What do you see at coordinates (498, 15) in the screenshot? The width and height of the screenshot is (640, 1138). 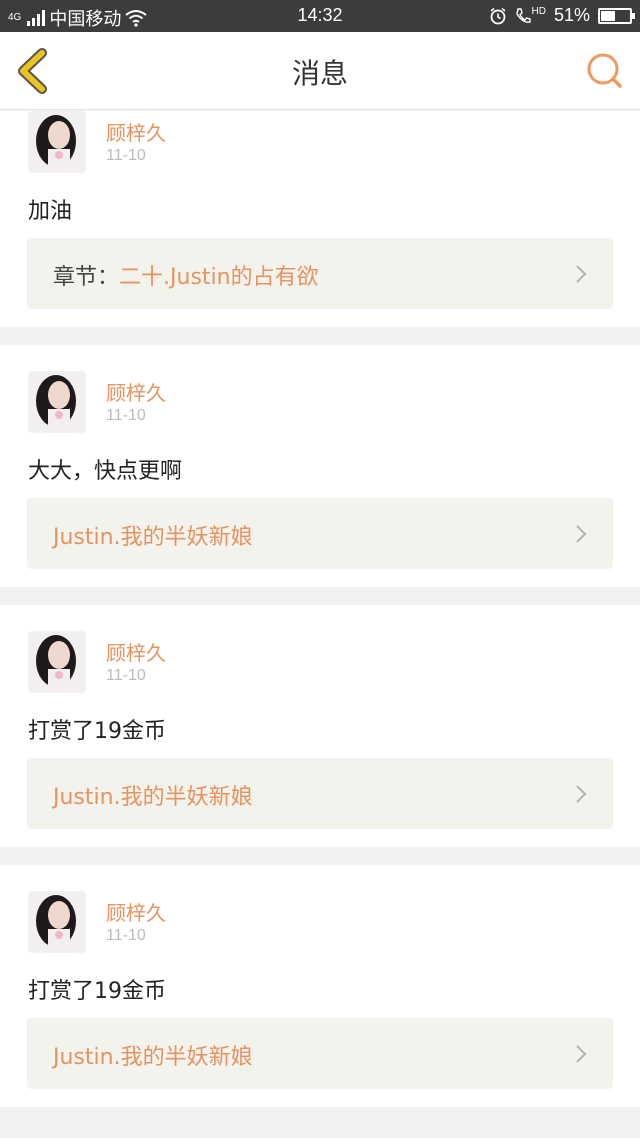 I see `alarm-icon` at bounding box center [498, 15].